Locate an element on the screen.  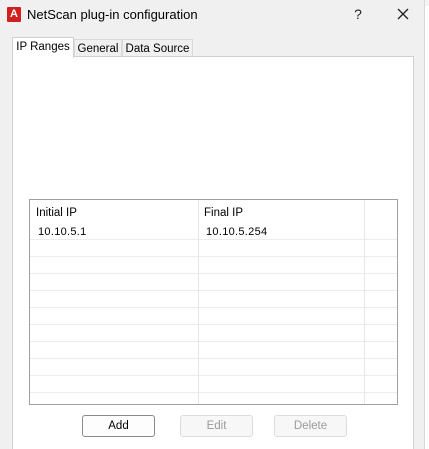
tab-general: General is located at coordinates (98, 48).